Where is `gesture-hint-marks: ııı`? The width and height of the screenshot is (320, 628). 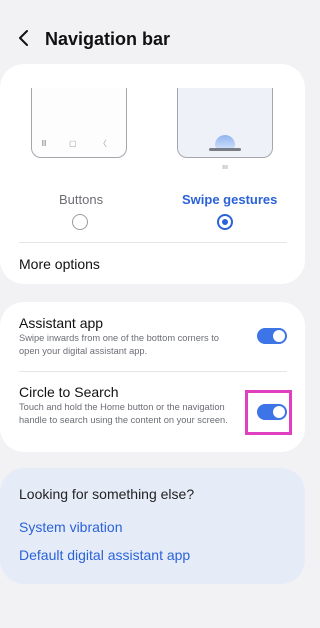
gesture-hint-marks: ııı is located at coordinates (225, 167).